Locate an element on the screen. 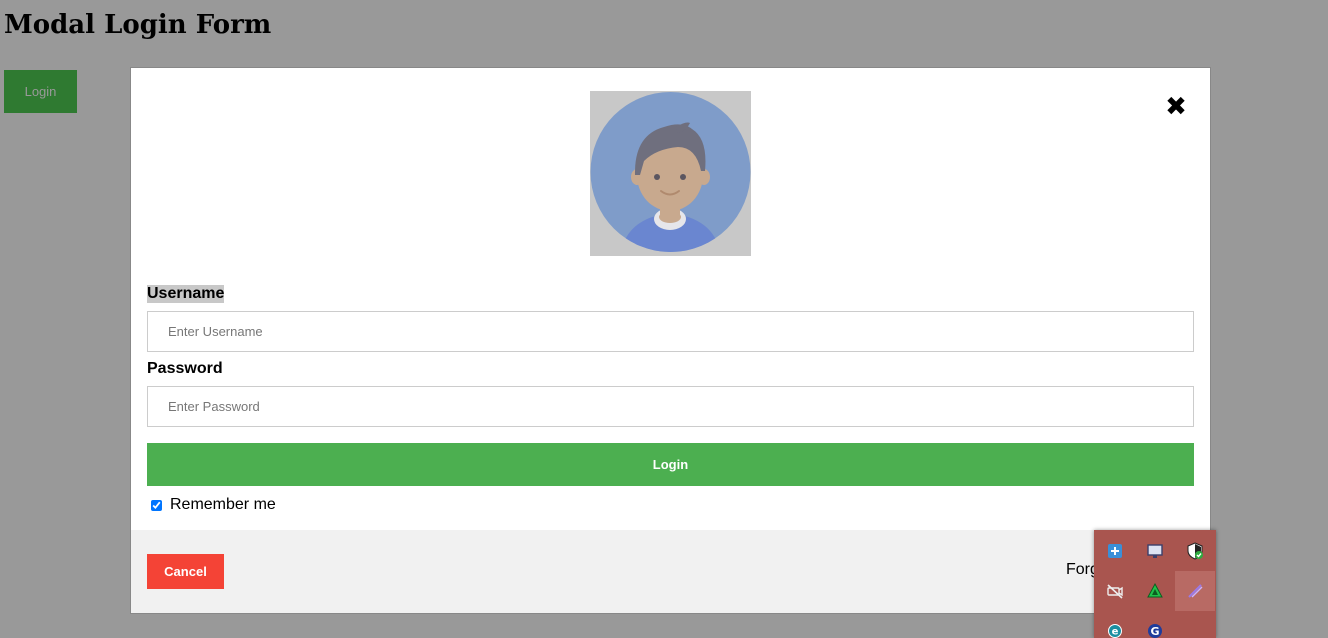  svg-text: e is located at coordinates (1115, 632).